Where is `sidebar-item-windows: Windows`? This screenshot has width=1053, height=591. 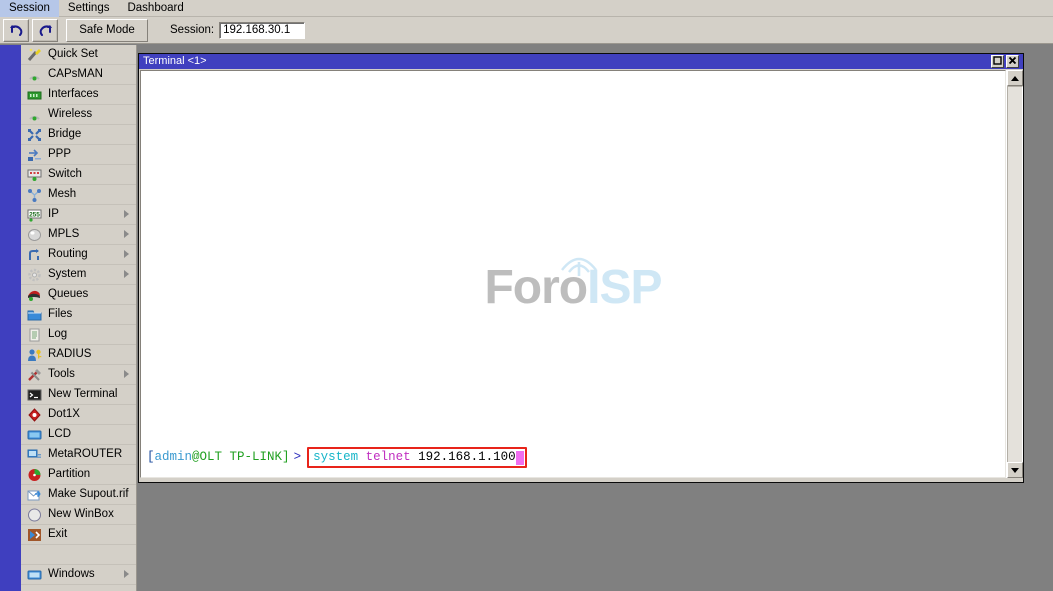
sidebar-item-windows: Windows is located at coordinates (78, 575).